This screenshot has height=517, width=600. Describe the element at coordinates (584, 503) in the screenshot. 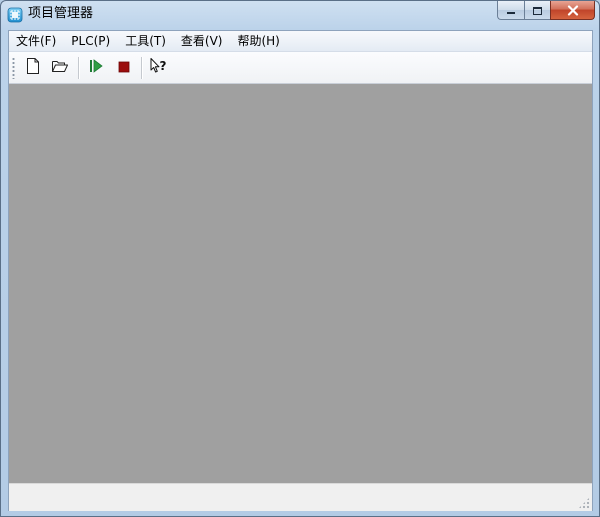

I see `resize-grip` at that location.